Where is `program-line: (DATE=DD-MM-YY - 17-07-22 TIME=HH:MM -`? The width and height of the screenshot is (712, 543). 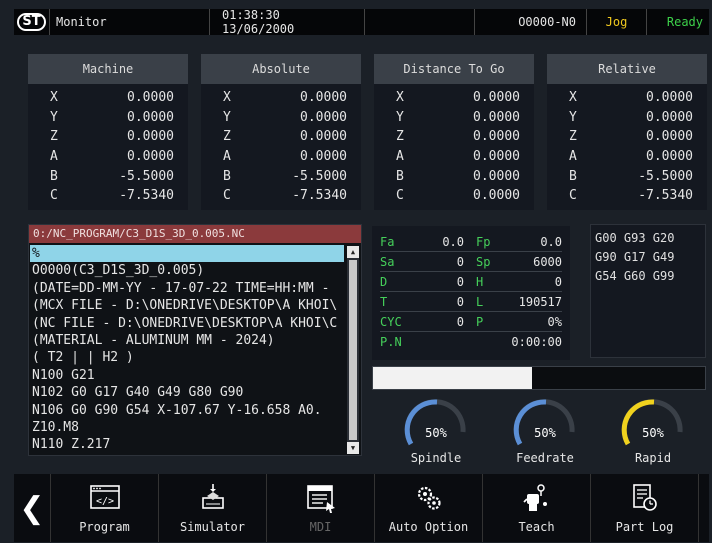
program-line: (DATE=DD-MM-YY - 17-07-22 TIME=HH:MM - is located at coordinates (187, 288).